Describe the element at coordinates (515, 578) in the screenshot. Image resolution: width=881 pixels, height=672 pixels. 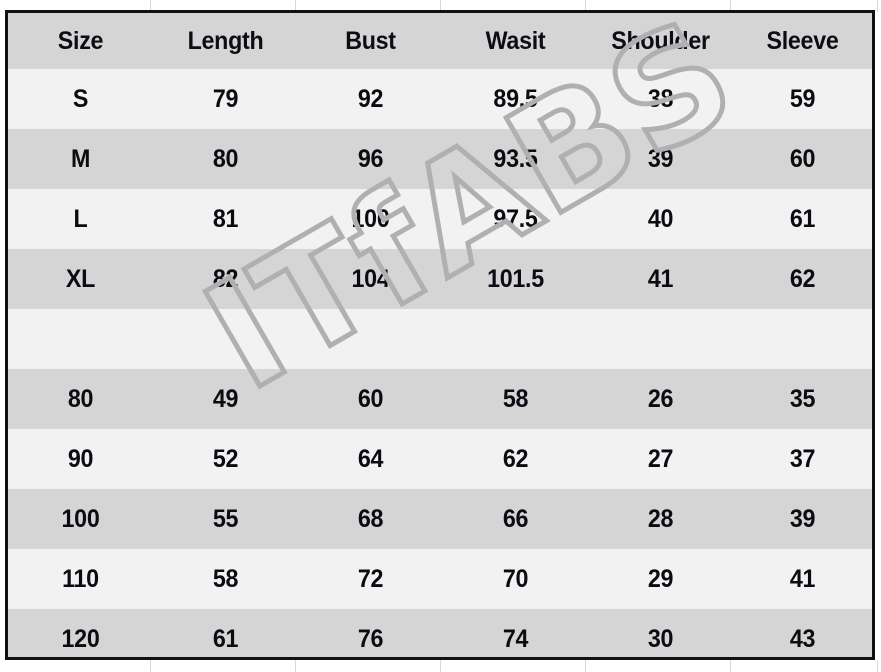
I see `cell-wasit: 70` at that location.